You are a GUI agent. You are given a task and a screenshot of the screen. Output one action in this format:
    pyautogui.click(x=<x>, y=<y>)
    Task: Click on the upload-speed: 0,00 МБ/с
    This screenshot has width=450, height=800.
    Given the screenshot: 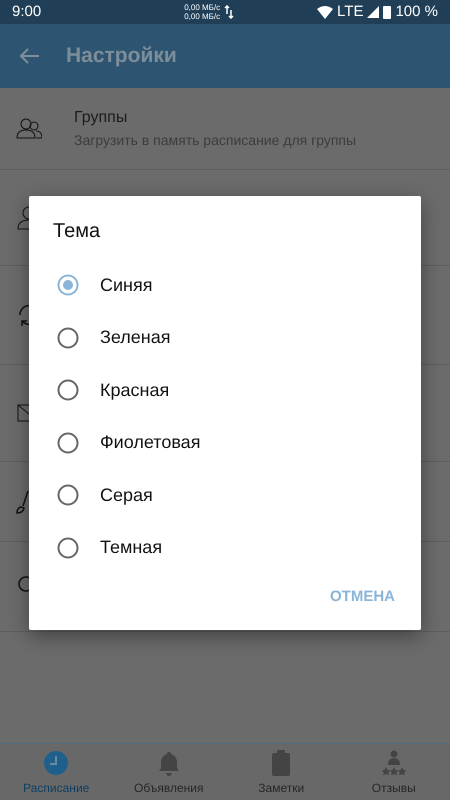 What is the action you would take?
    pyautogui.click(x=202, y=7)
    